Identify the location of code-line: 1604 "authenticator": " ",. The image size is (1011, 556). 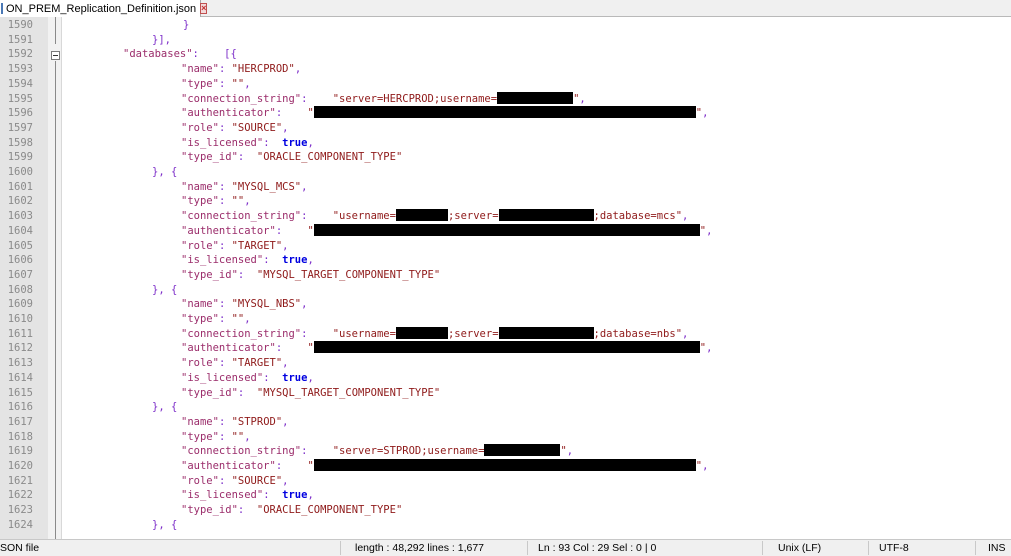
(505, 231).